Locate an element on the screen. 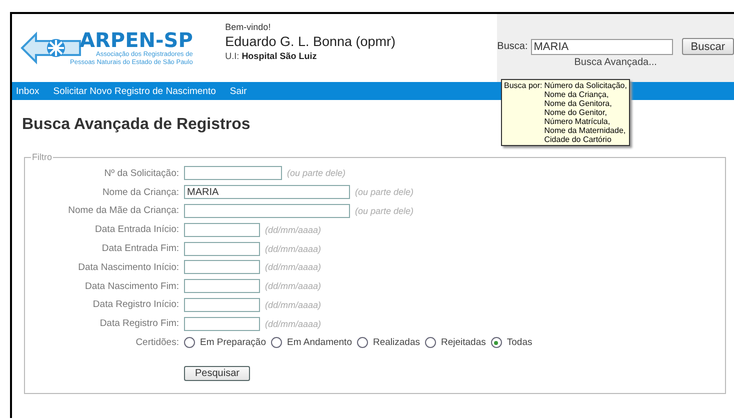 The height and width of the screenshot is (420, 734). radio-label: Todas is located at coordinates (519, 342).